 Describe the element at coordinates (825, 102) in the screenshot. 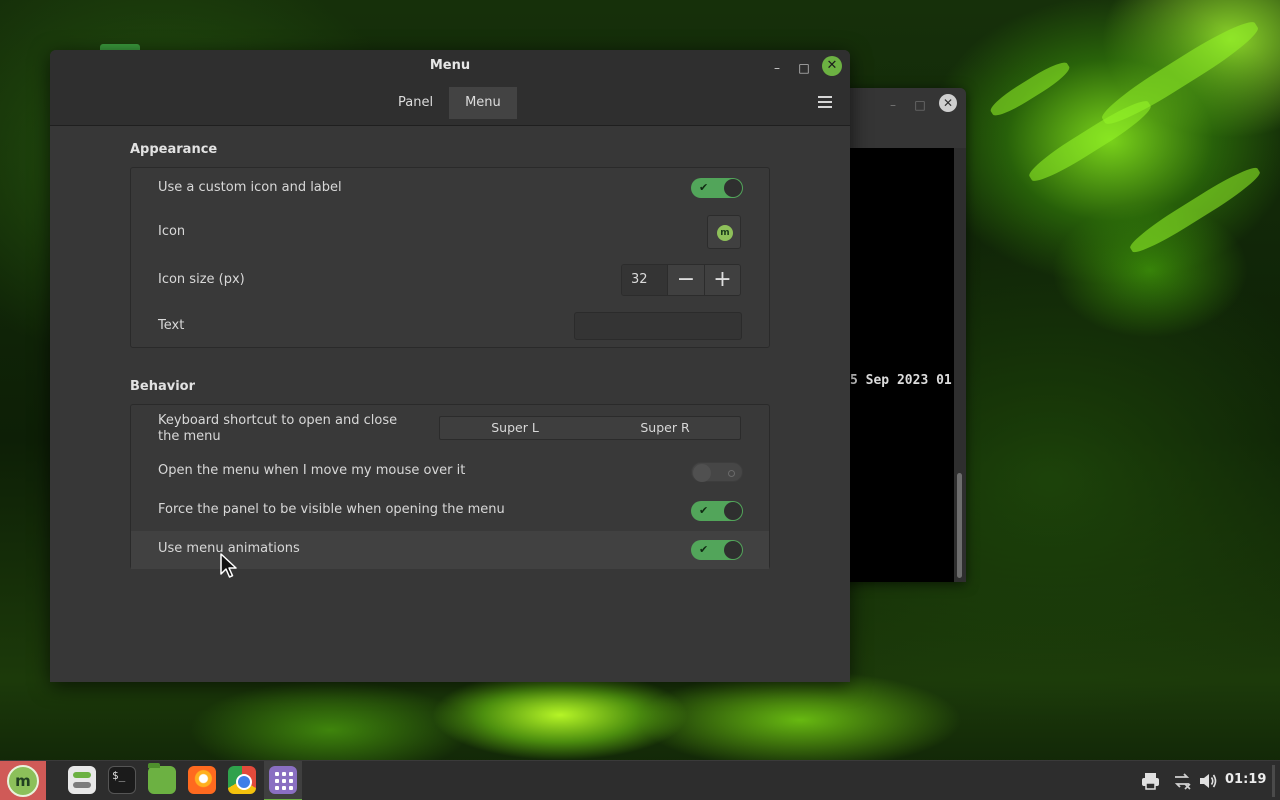

I see `hamburger-menu-icon` at that location.